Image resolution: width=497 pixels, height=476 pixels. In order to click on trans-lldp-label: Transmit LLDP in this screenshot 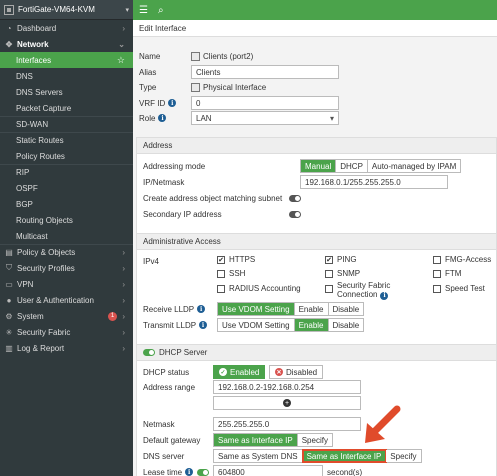, I will do `click(170, 325)`.